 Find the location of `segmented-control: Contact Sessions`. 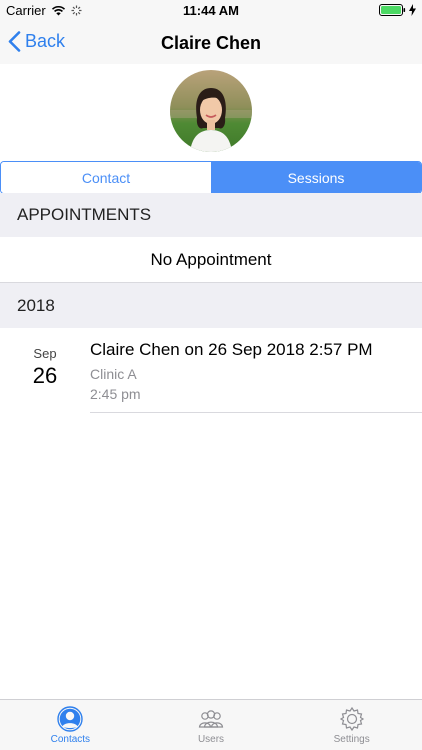

segmented-control: Contact Sessions is located at coordinates (211, 177).